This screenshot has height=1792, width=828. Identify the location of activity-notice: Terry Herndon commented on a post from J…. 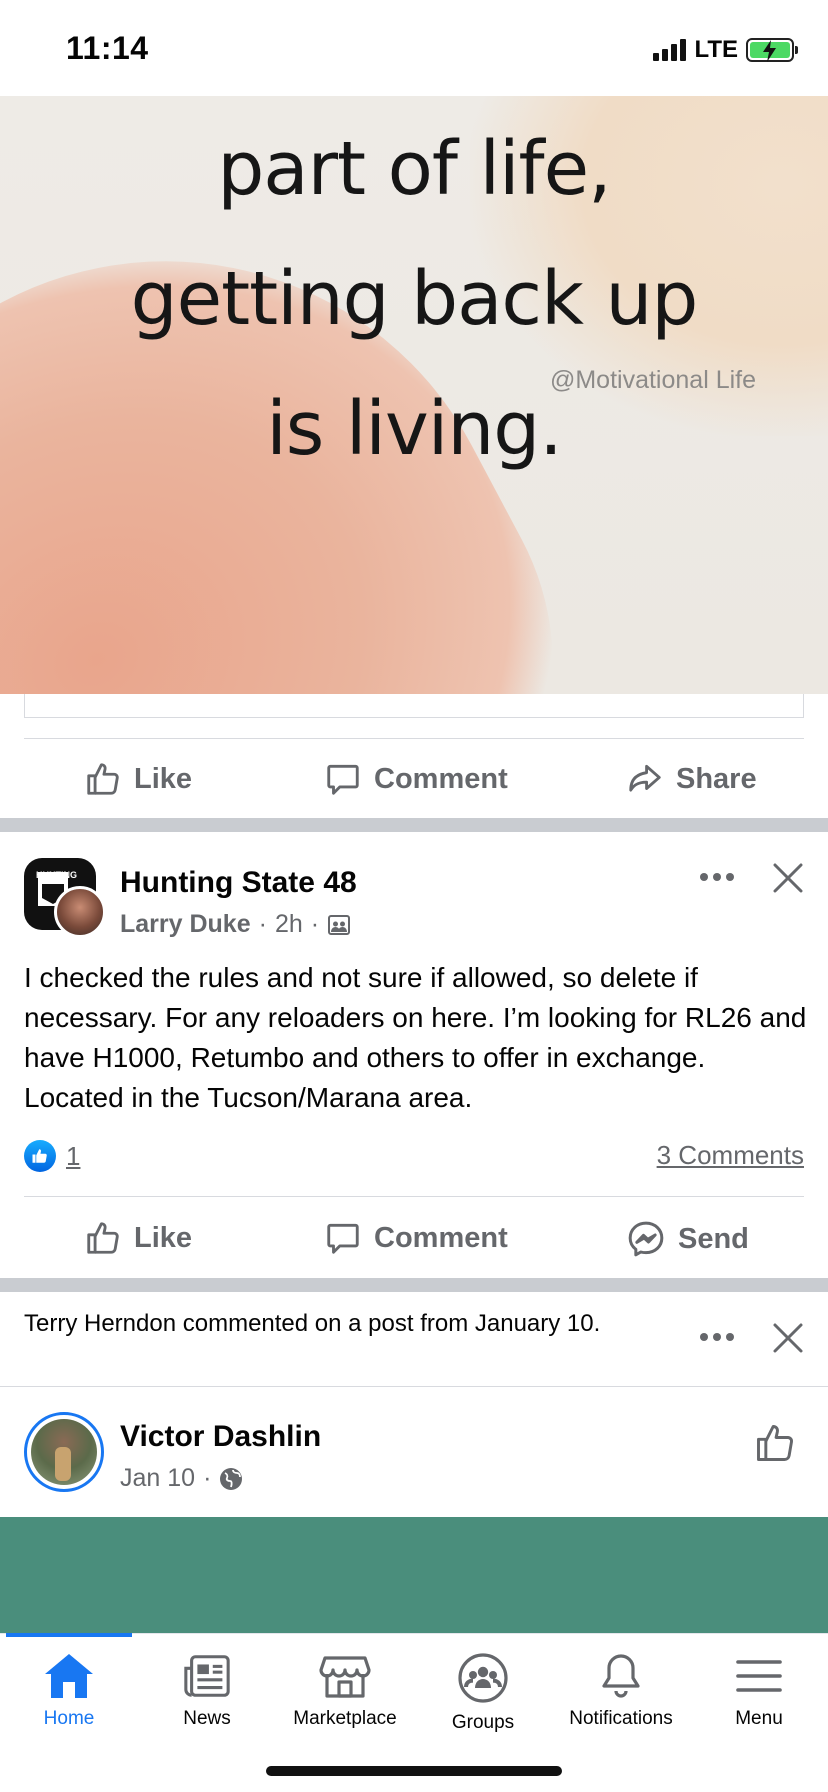
(312, 1323).